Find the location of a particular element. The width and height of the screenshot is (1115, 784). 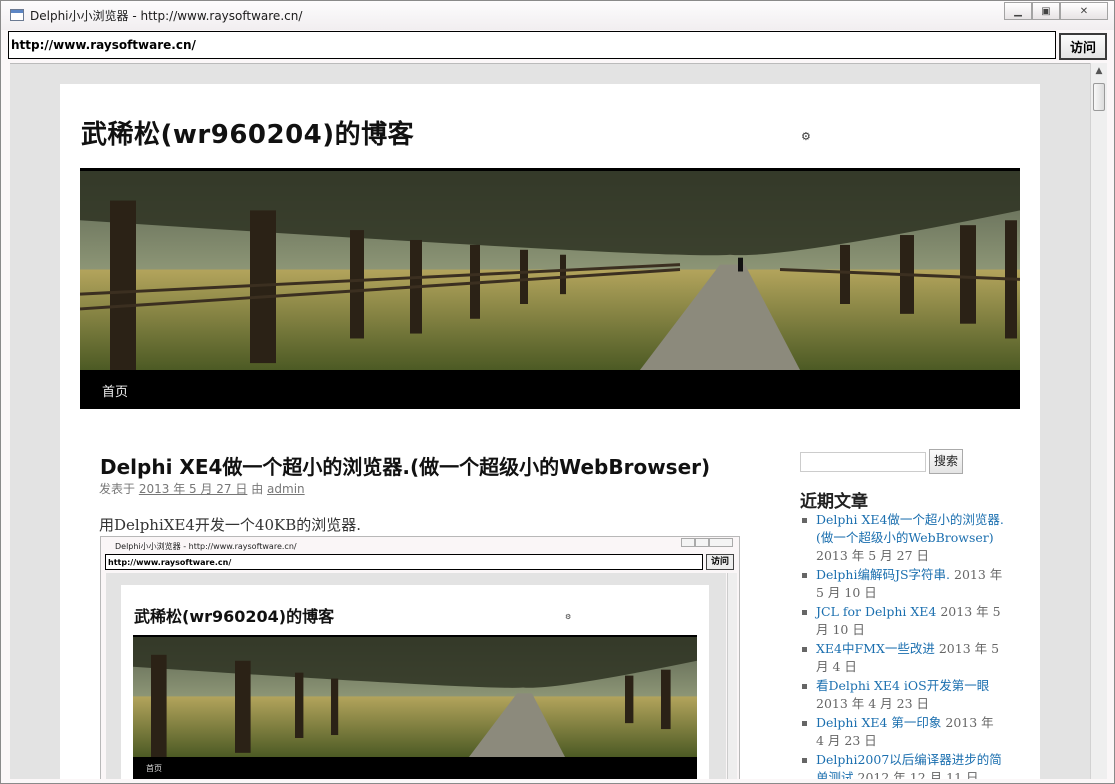

list-item: Delphi编解码JS字符串. 2013 年 5 月 10 日 is located at coordinates (902, 584).